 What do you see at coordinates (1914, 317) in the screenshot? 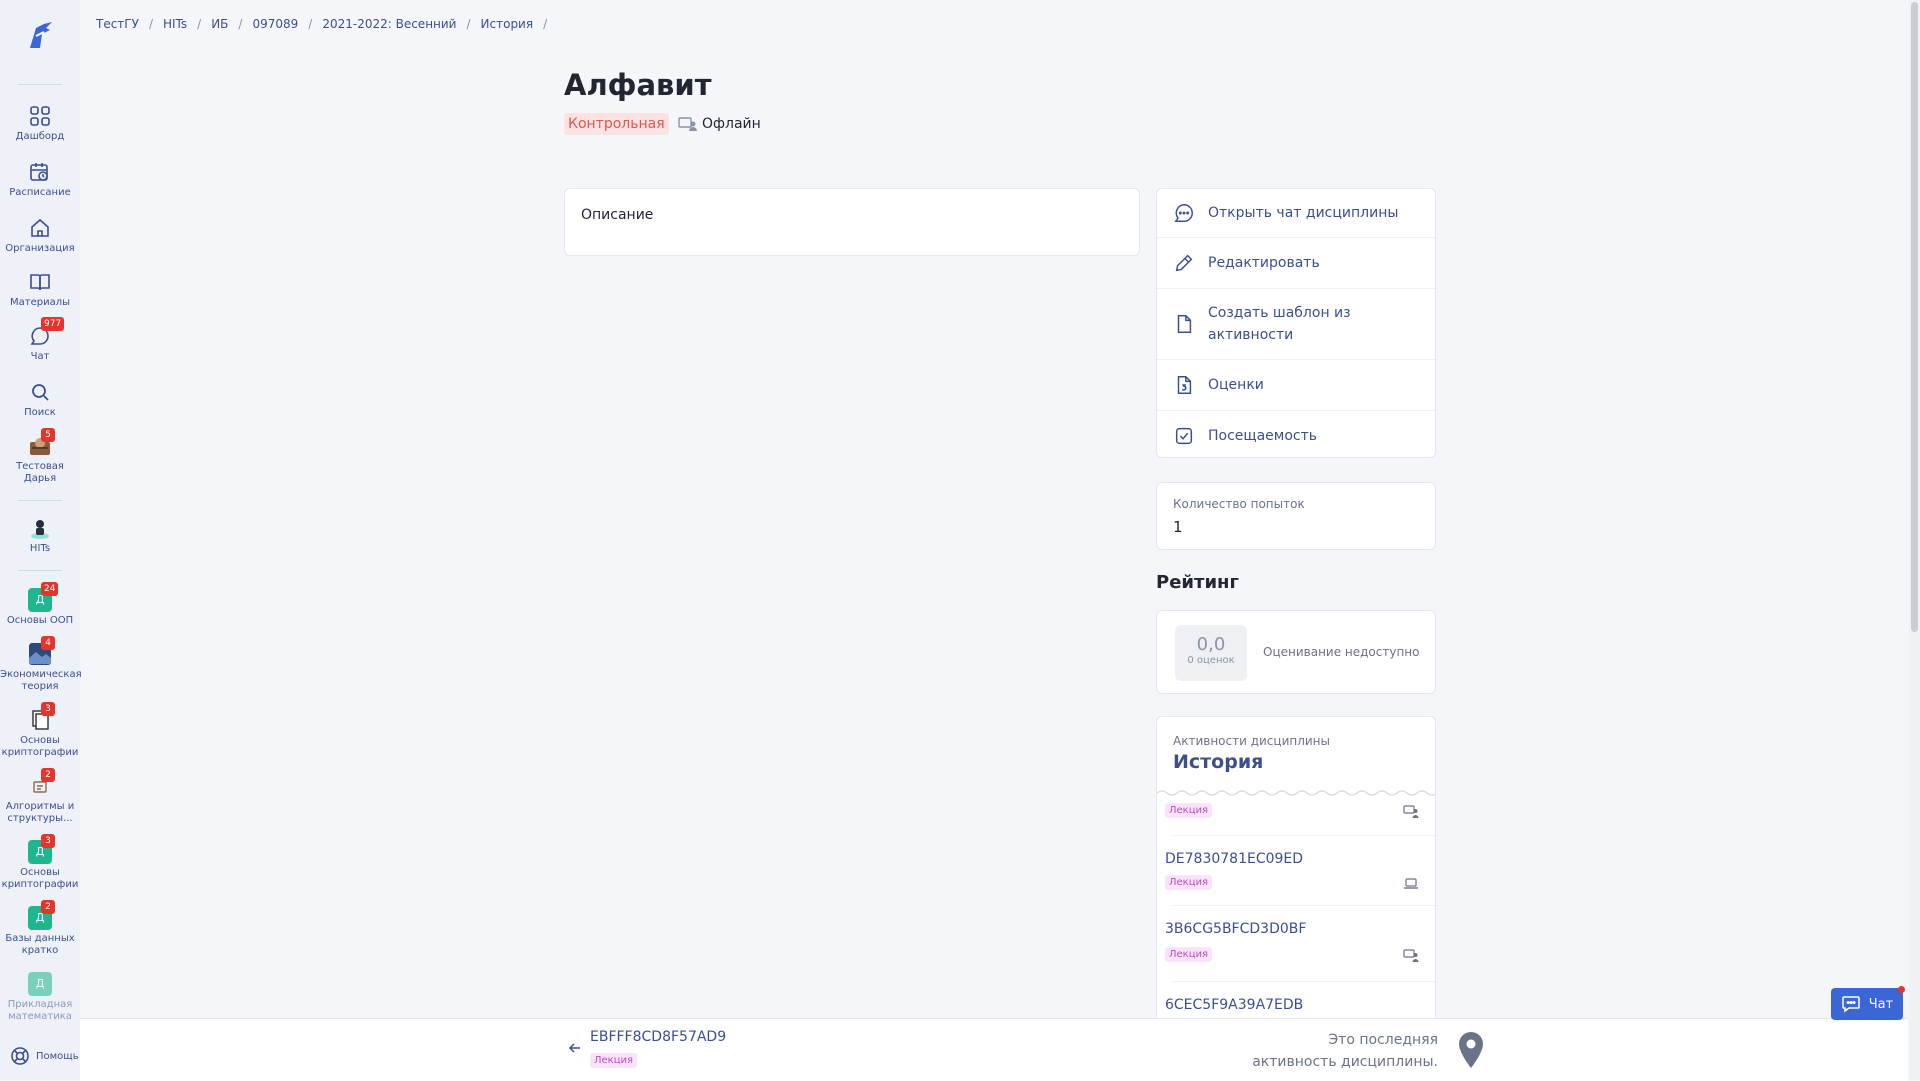
I see `scrollbar-thumb` at bounding box center [1914, 317].